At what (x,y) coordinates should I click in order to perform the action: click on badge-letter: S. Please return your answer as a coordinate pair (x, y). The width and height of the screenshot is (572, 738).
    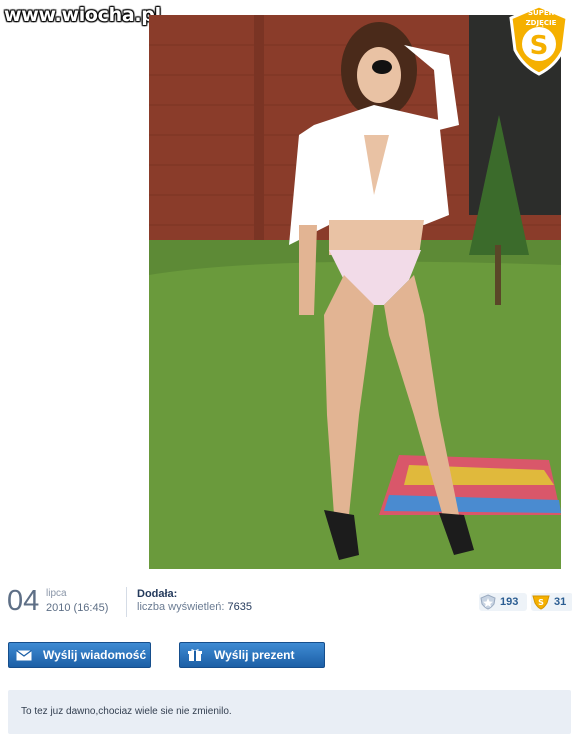
    Looking at the image, I should click on (539, 46).